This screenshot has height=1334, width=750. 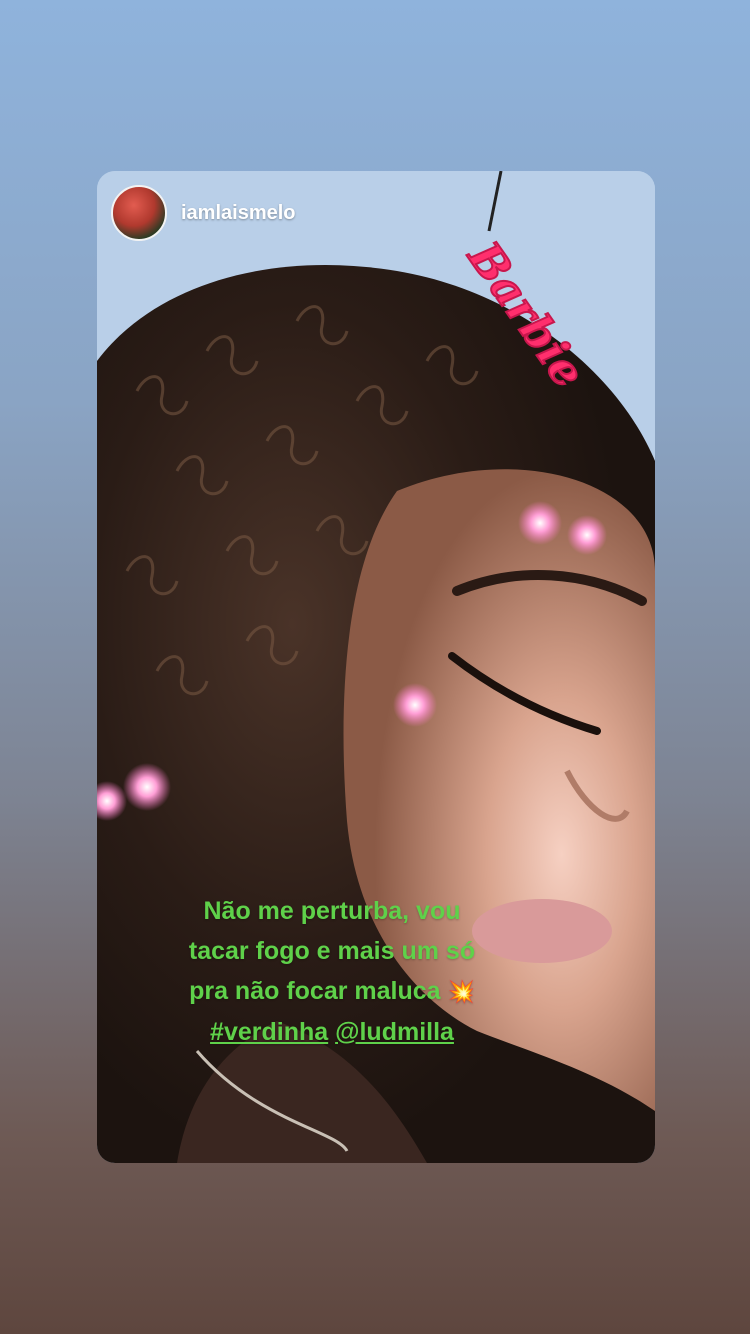 I want to click on caption-line-3: pra não focar maluca 💥, so click(x=332, y=991).